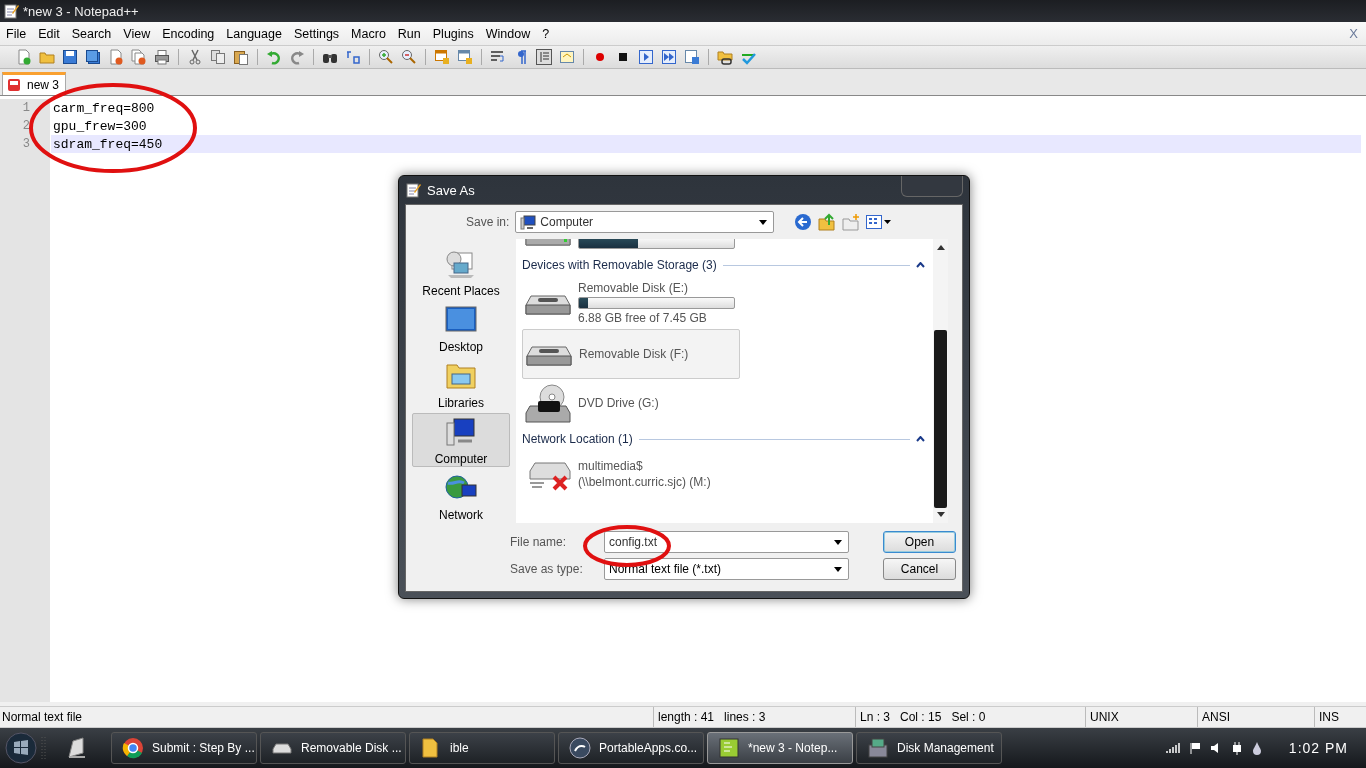 This screenshot has height=768, width=1366. I want to click on dialog-title: Save As, so click(451, 190).